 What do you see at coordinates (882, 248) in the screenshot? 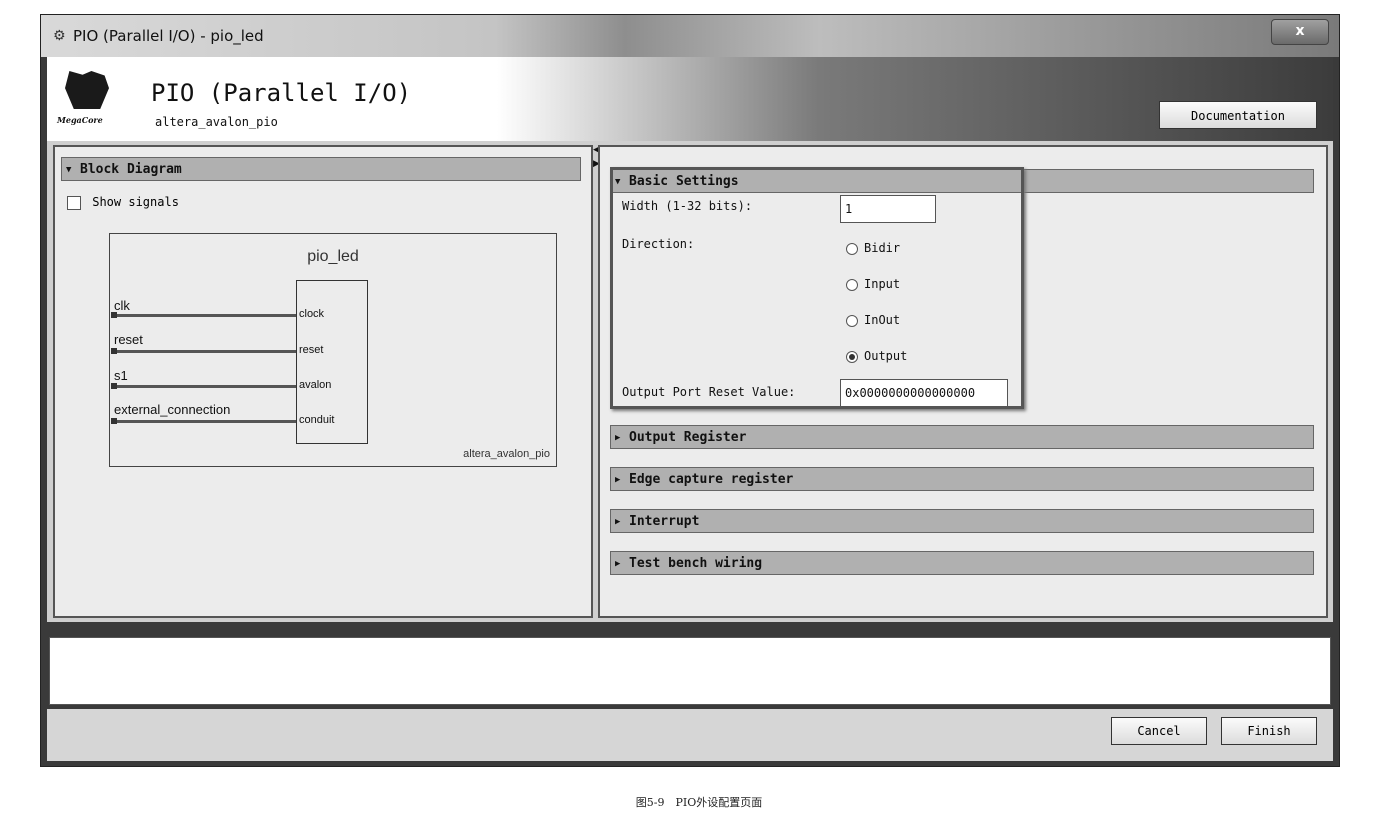
I see `radio-bidir-label: Bidir` at bounding box center [882, 248].